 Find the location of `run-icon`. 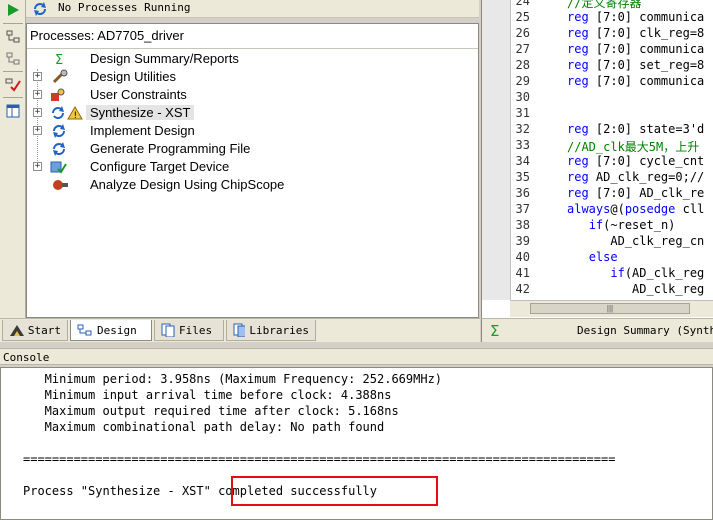

run-icon is located at coordinates (13, 10).